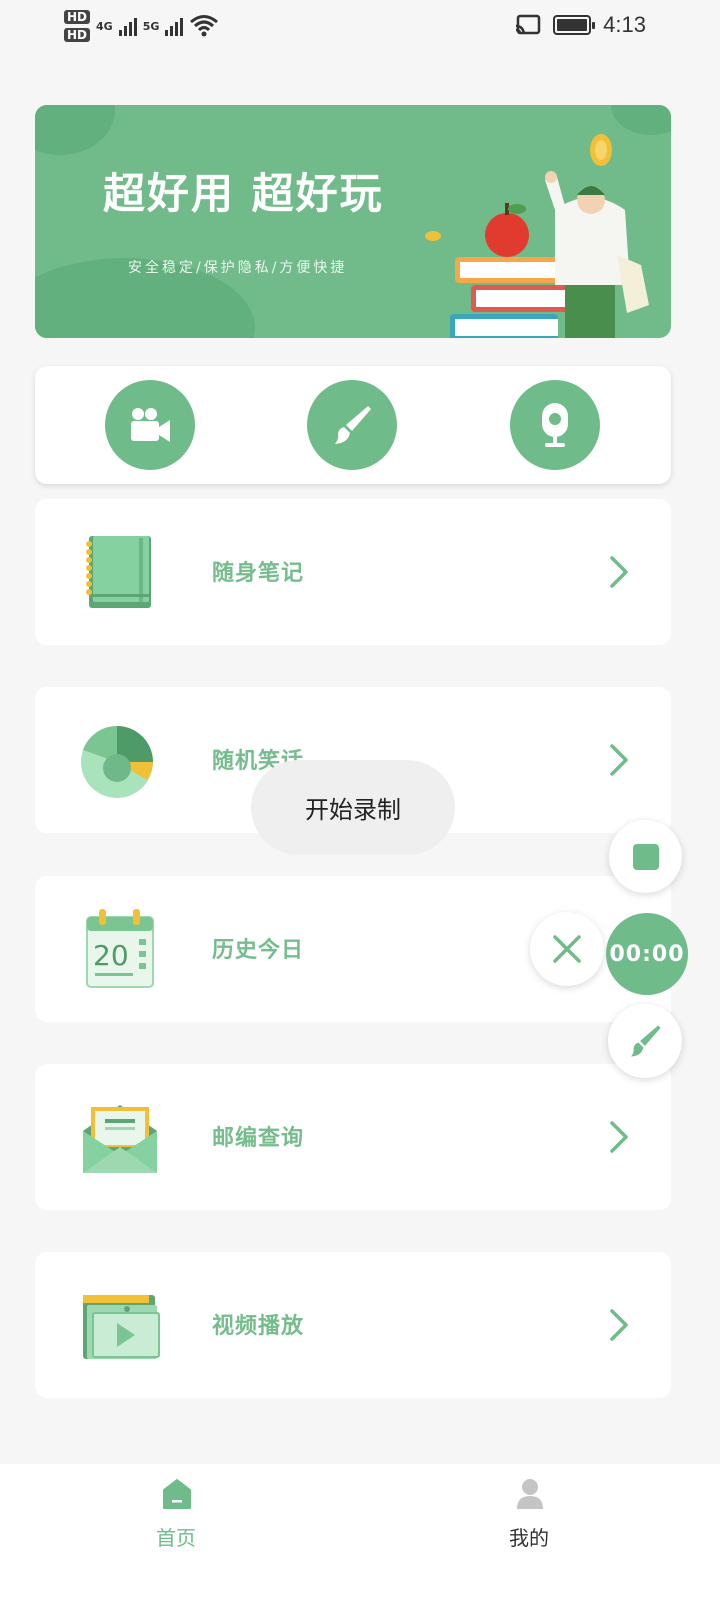 This screenshot has width=720, height=1600. What do you see at coordinates (528, 24) in the screenshot?
I see `cast-icon` at bounding box center [528, 24].